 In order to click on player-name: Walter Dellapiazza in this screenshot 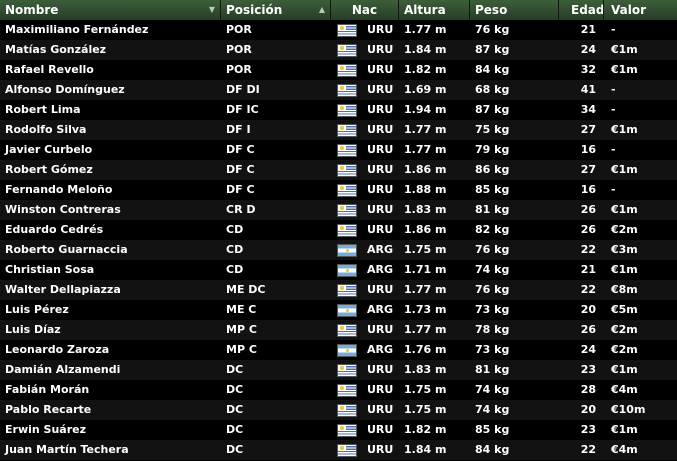, I will do `click(110, 290)`.